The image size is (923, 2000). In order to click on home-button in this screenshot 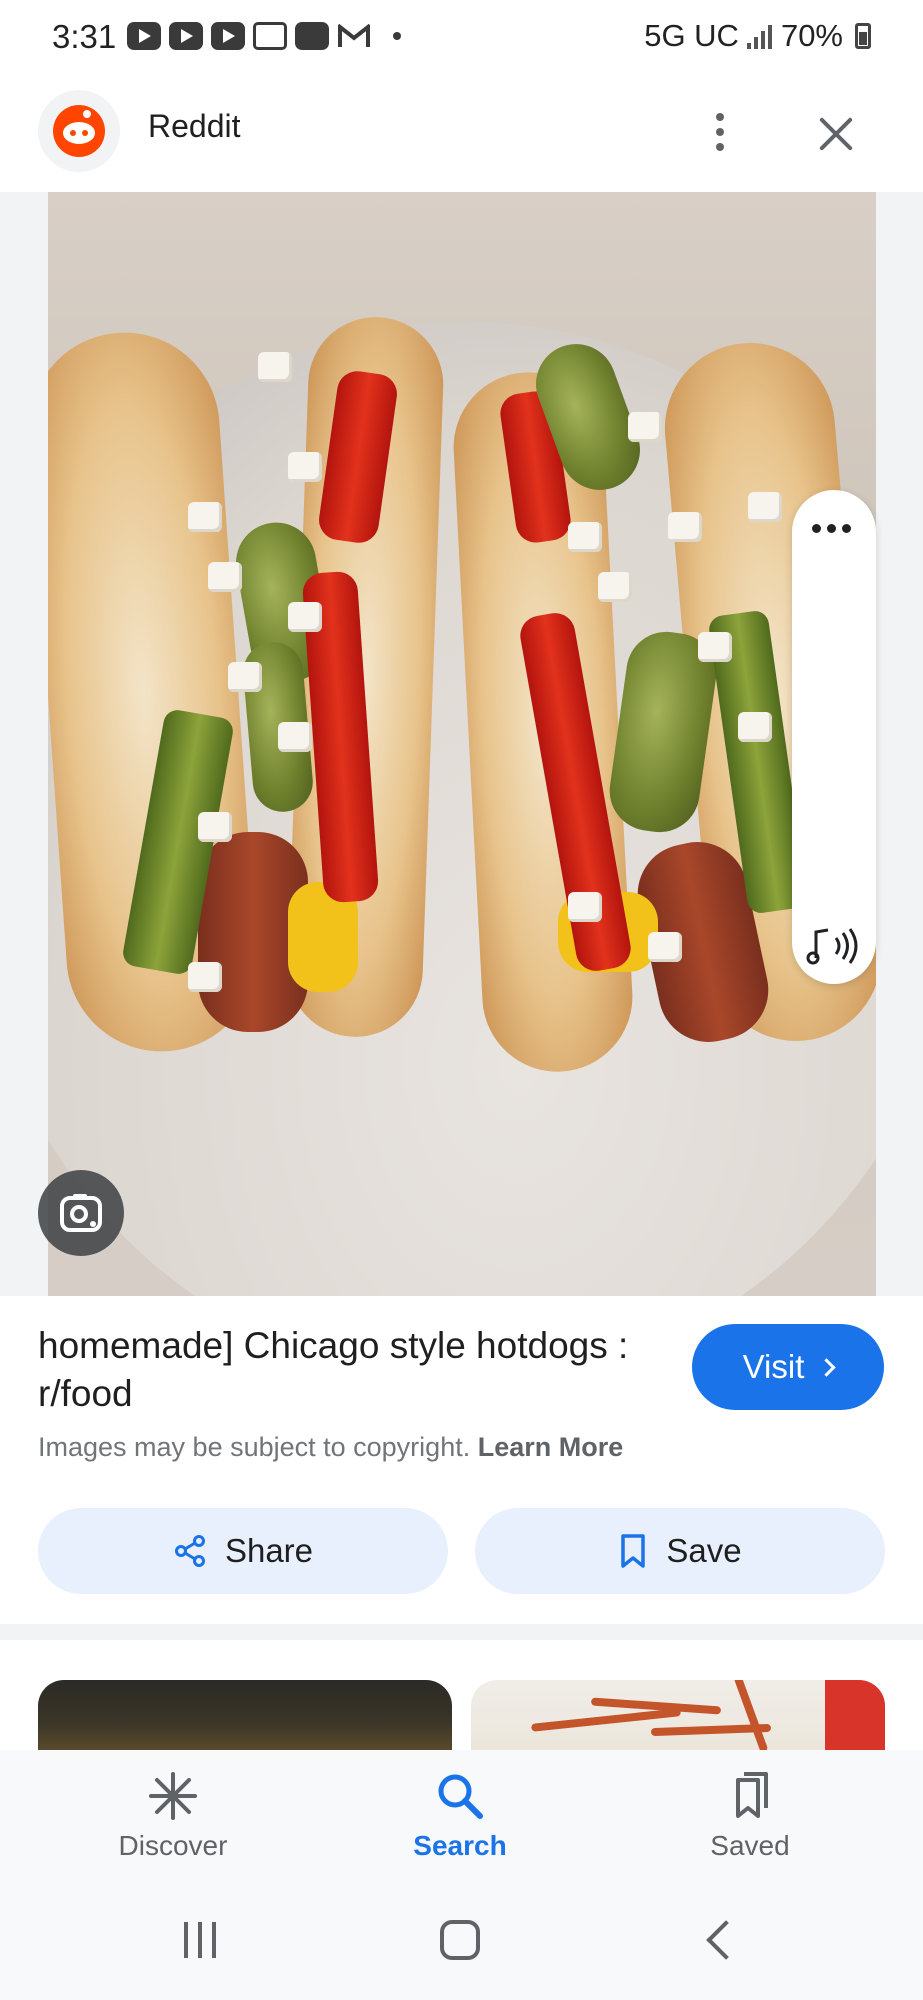, I will do `click(460, 1940)`.